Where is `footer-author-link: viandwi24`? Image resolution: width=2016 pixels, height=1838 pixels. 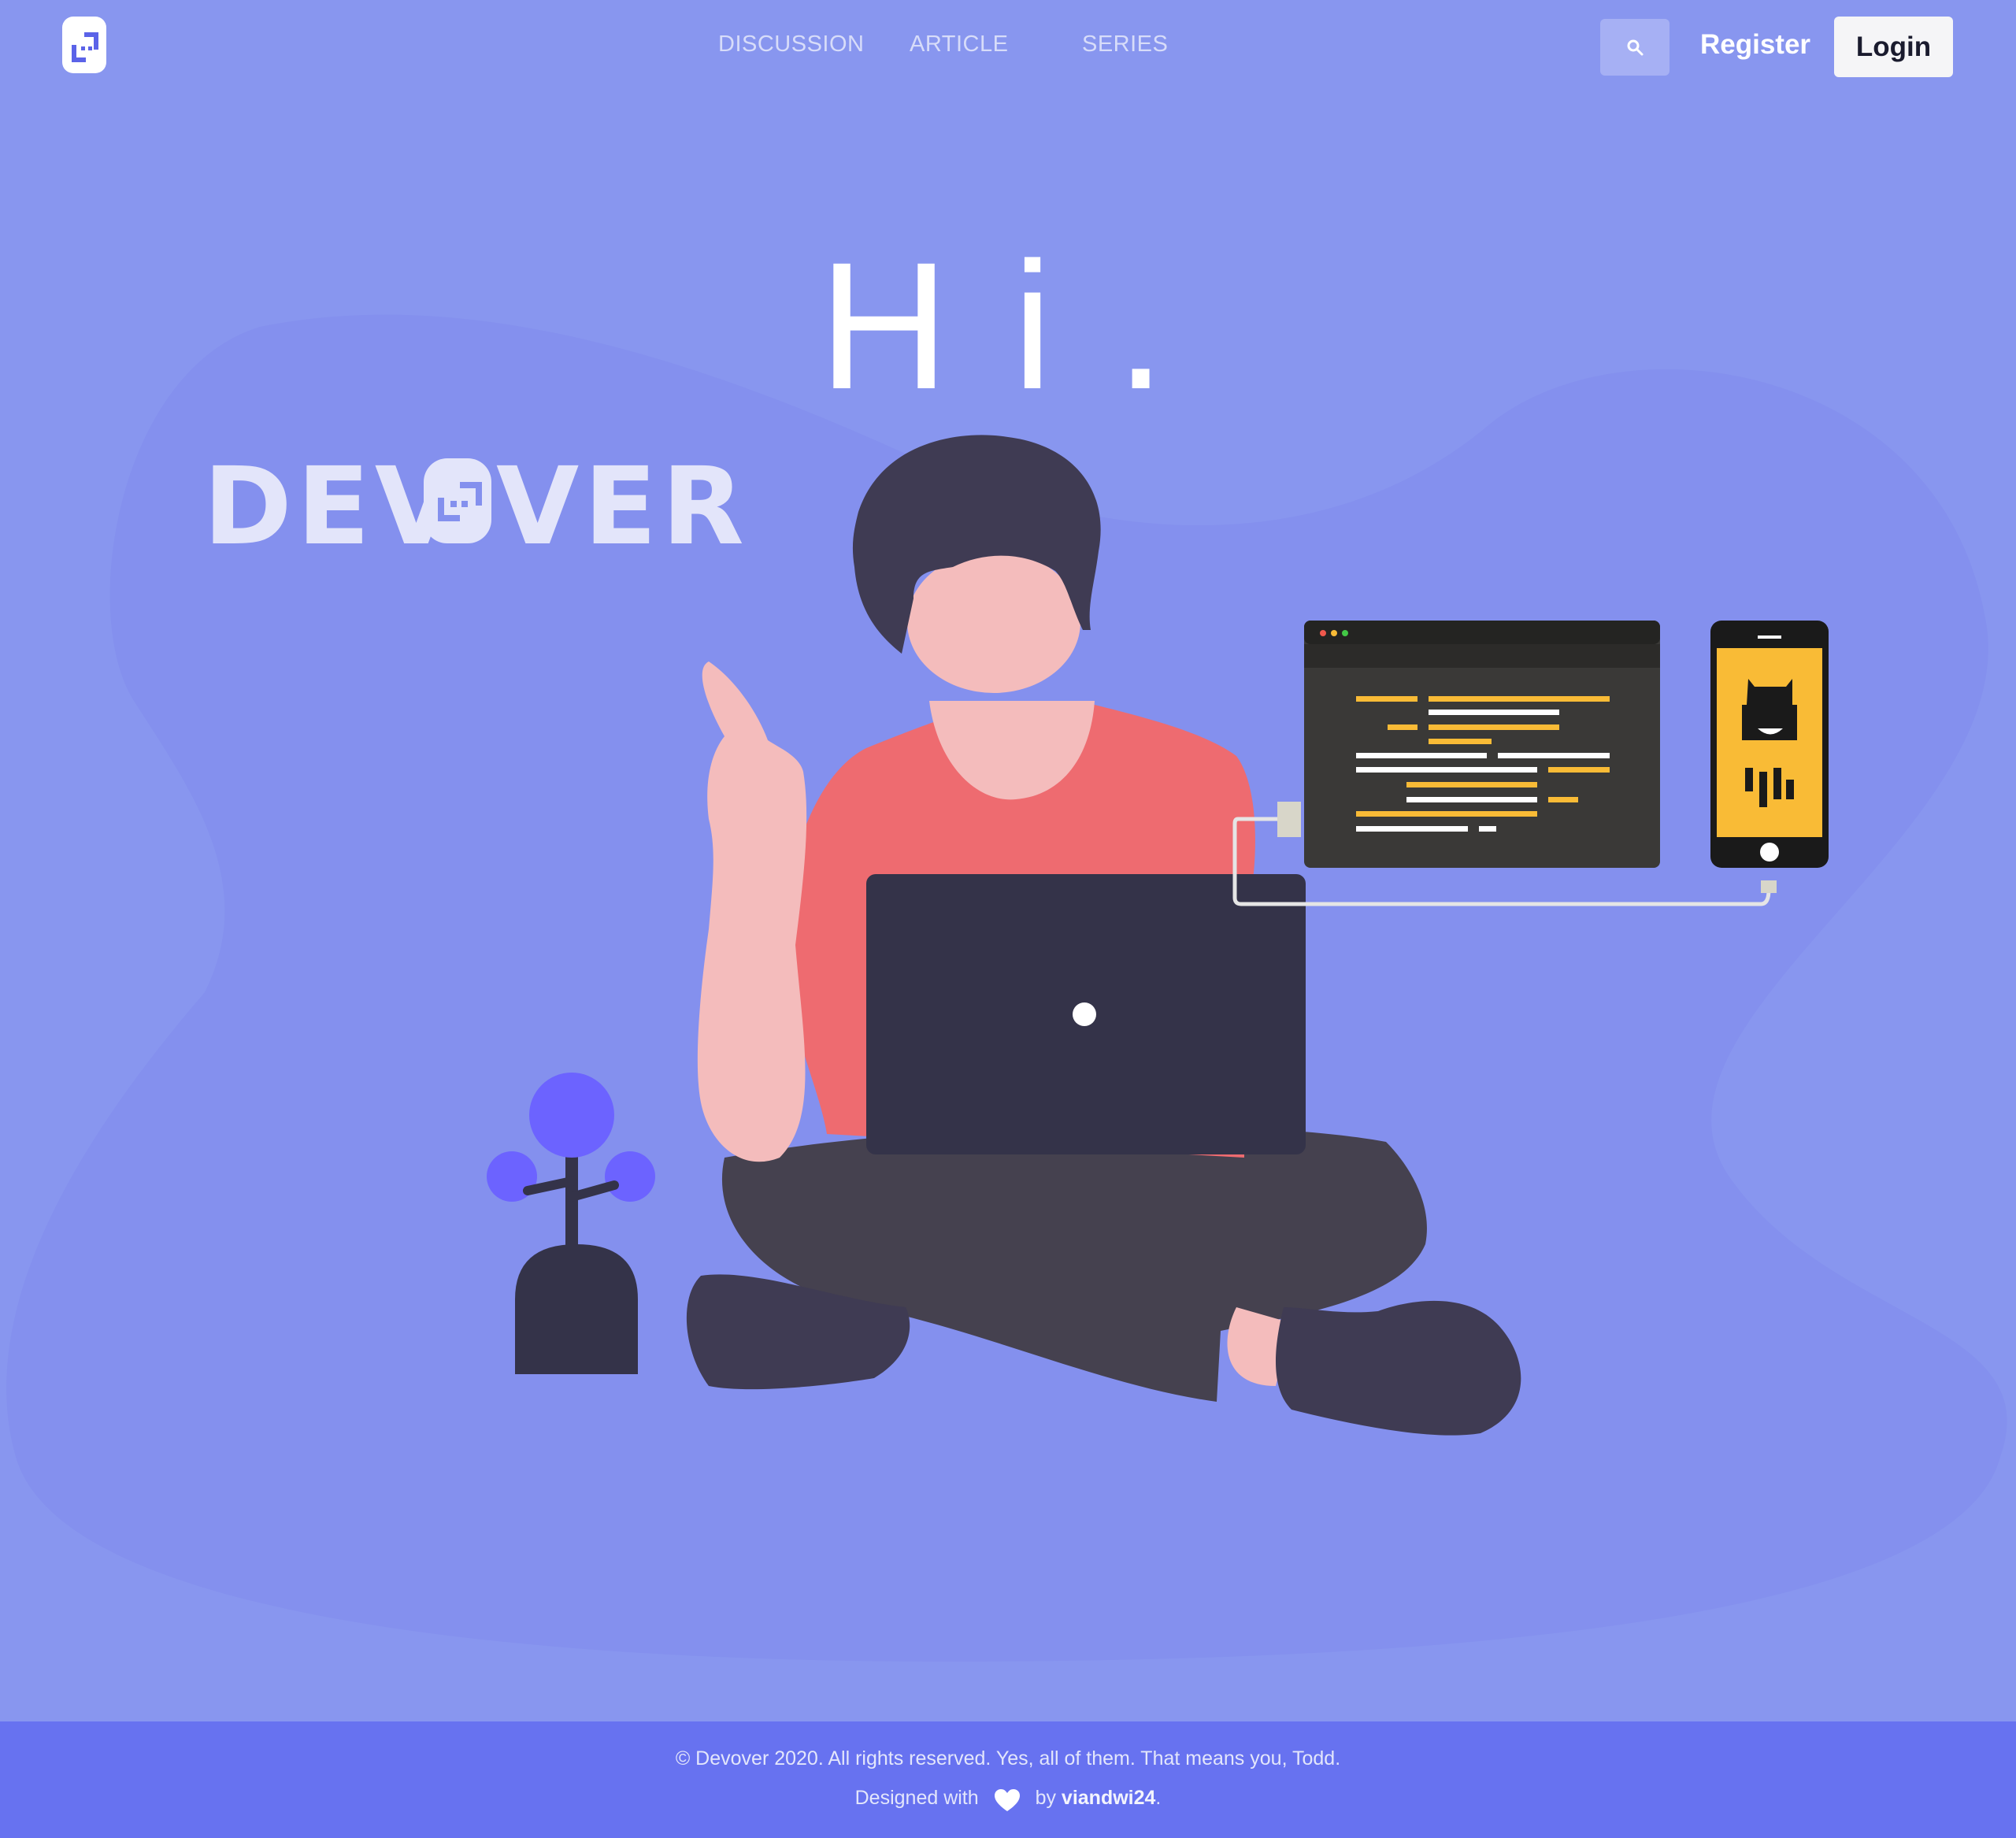 footer-author-link: viandwi24 is located at coordinates (1109, 1798).